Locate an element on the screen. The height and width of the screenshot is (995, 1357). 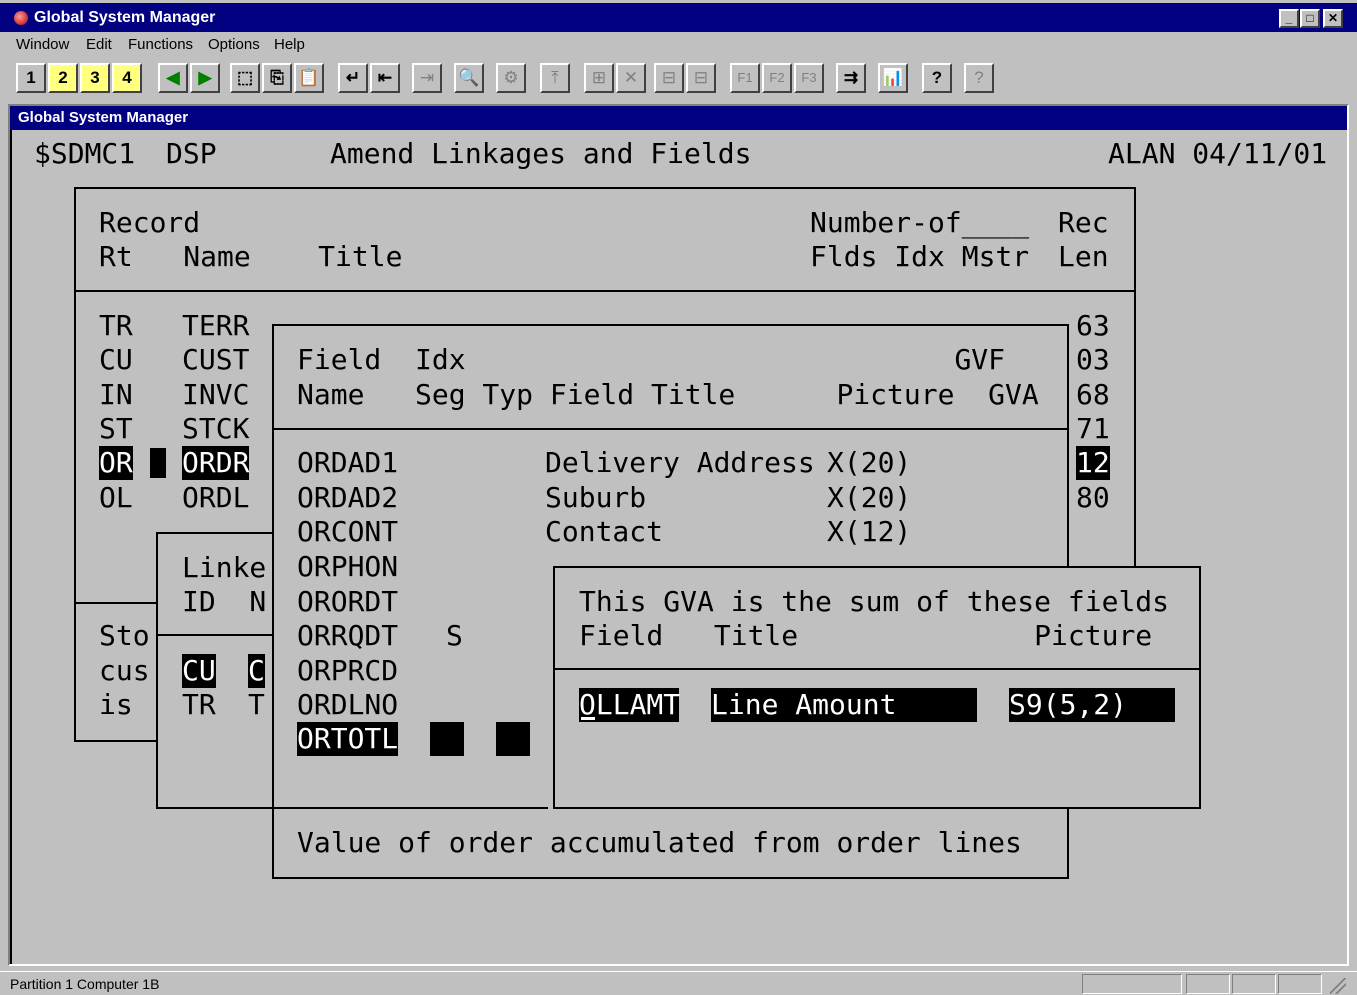
field-title: Contact is located at coordinates (604, 531).